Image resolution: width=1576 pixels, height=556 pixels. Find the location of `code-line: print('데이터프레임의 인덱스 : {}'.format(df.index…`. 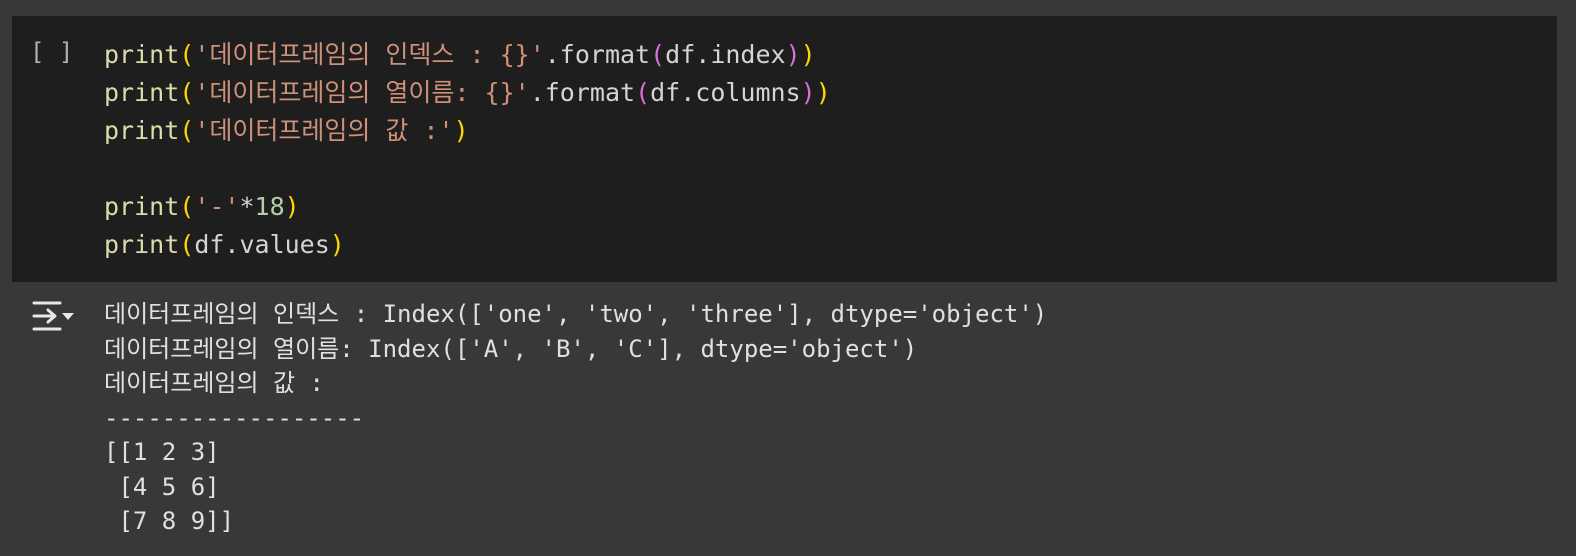

code-line: print('데이터프레임의 인덱스 : {}'.format(df.index… is located at coordinates (467, 55).